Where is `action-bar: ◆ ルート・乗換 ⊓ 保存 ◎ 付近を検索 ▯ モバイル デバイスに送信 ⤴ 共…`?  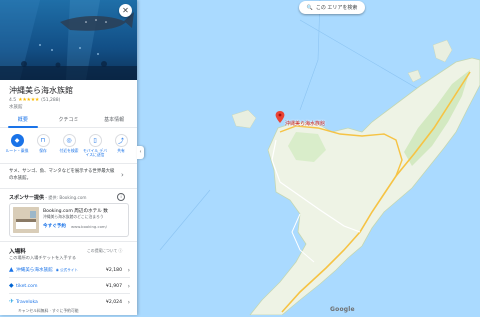 action-bar: ◆ ルート・乗換 ⊓ 保存 ◎ 付近を検索 ▯ モバイル デバイスに送信 ⤴ 共… is located at coordinates (69, 146).